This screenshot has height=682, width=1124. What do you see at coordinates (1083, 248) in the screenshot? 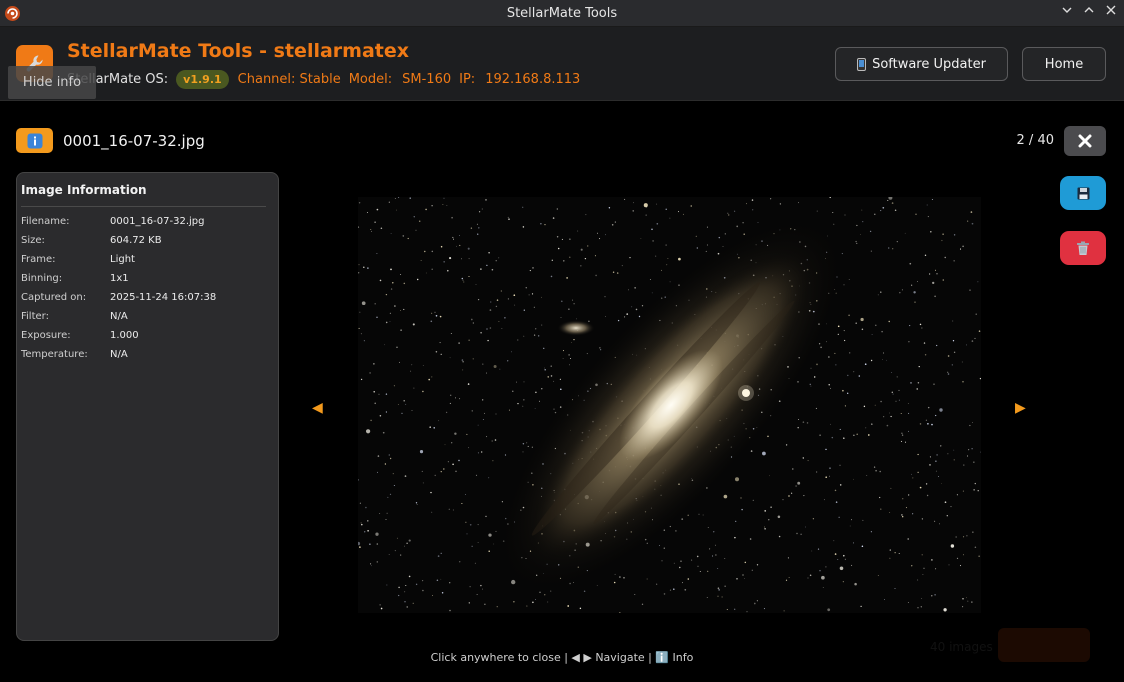
I see `delete-image-button` at bounding box center [1083, 248].